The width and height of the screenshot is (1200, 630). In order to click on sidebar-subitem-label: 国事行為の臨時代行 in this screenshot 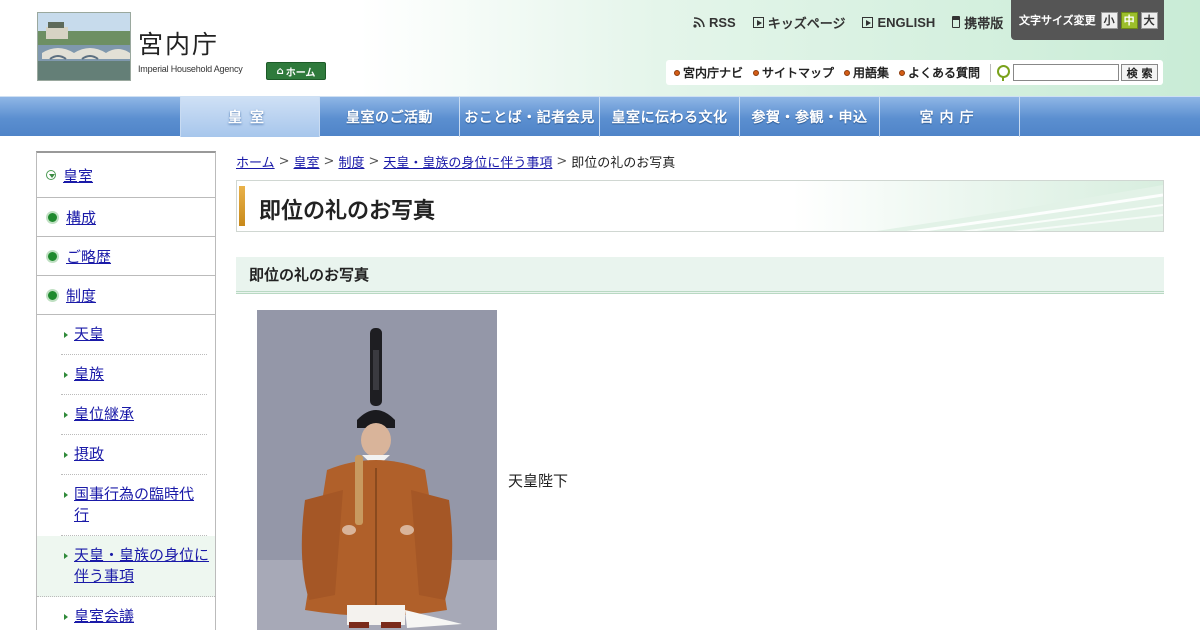, I will do `click(134, 504)`.